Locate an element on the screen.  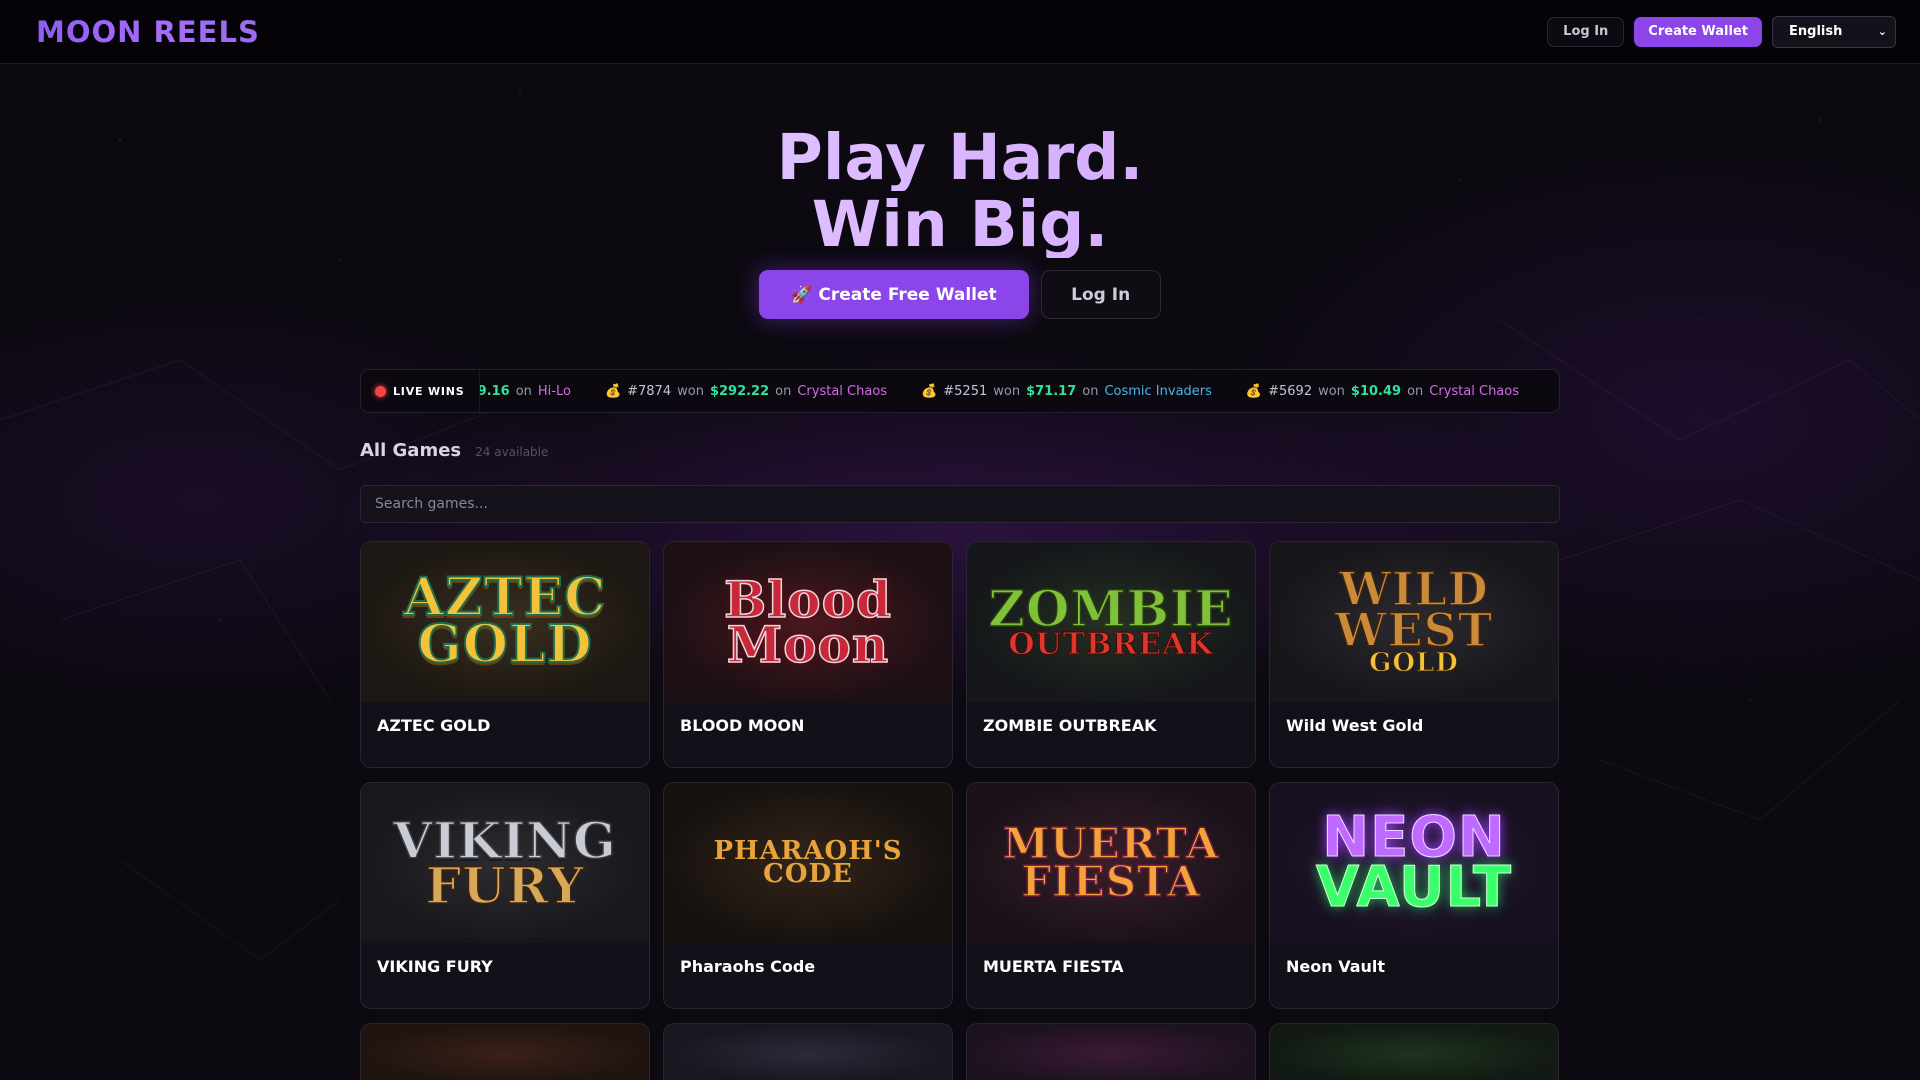
language-select-value: English is located at coordinates (1816, 31).